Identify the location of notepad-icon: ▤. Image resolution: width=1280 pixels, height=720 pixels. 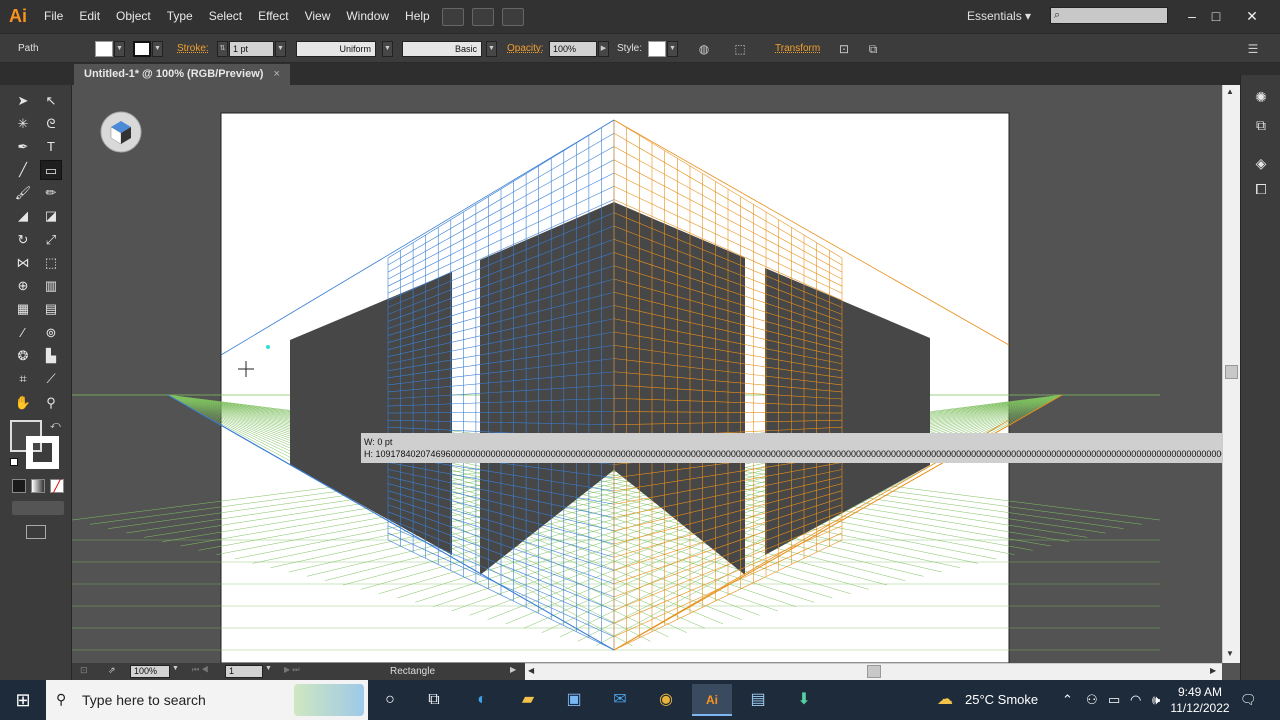
(758, 700).